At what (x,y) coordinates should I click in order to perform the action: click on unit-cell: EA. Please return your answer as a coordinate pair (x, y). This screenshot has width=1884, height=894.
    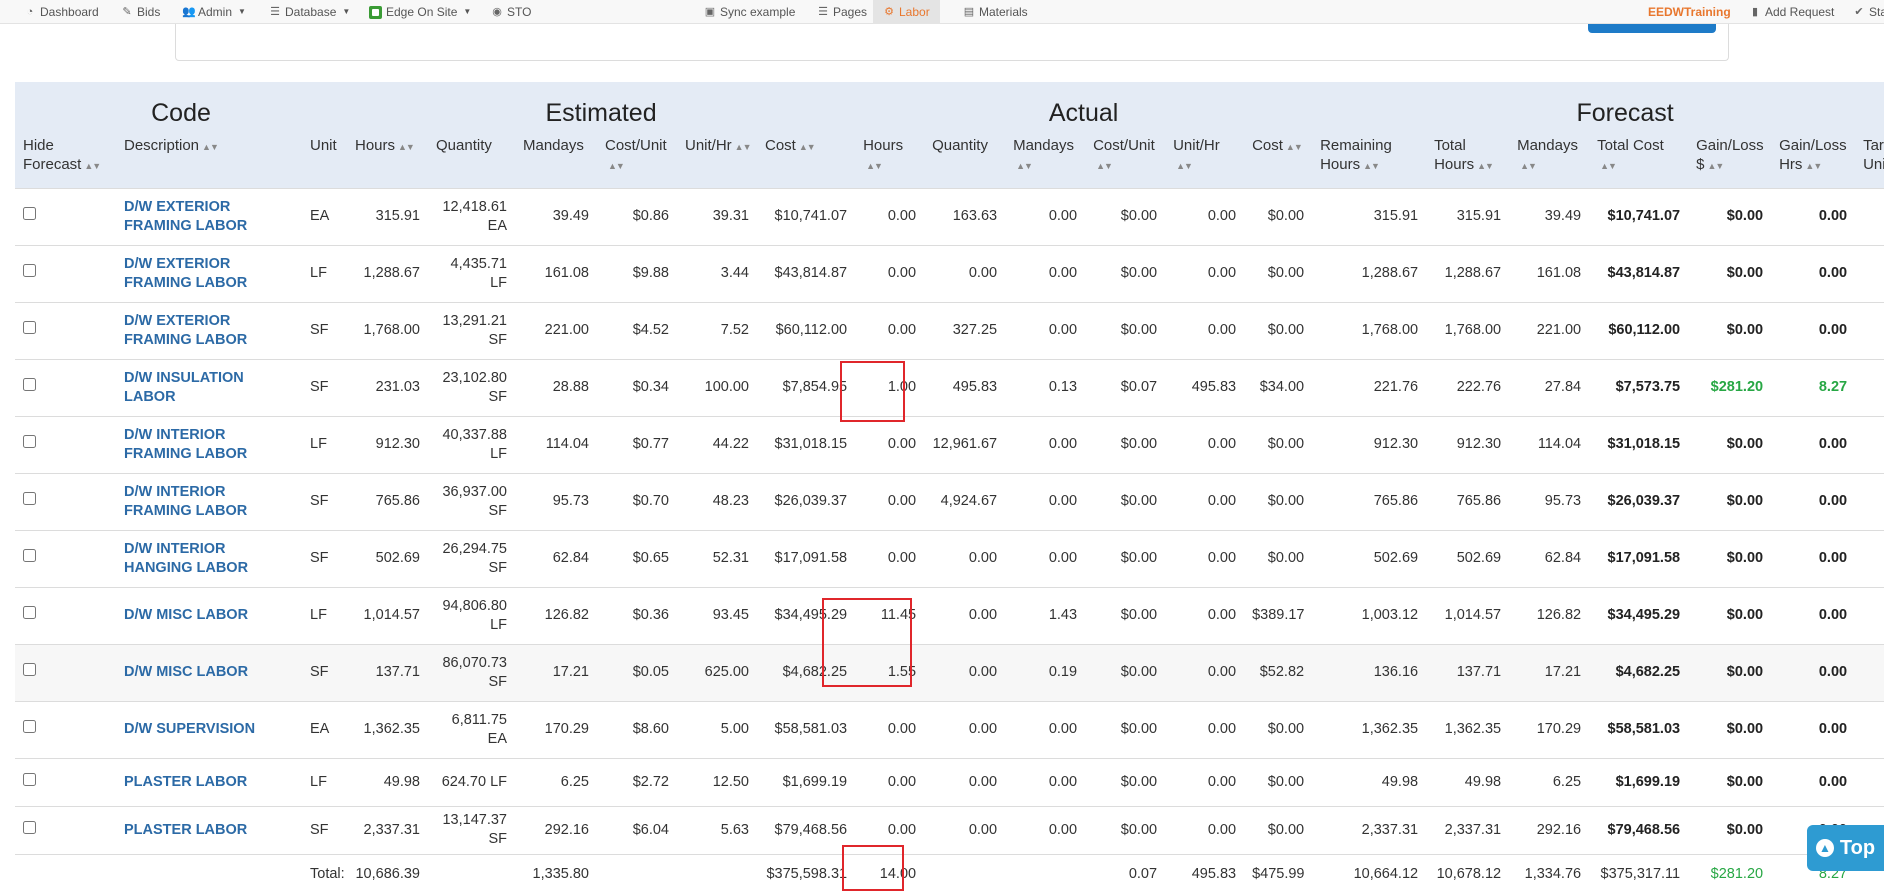
    Looking at the image, I should click on (324, 729).